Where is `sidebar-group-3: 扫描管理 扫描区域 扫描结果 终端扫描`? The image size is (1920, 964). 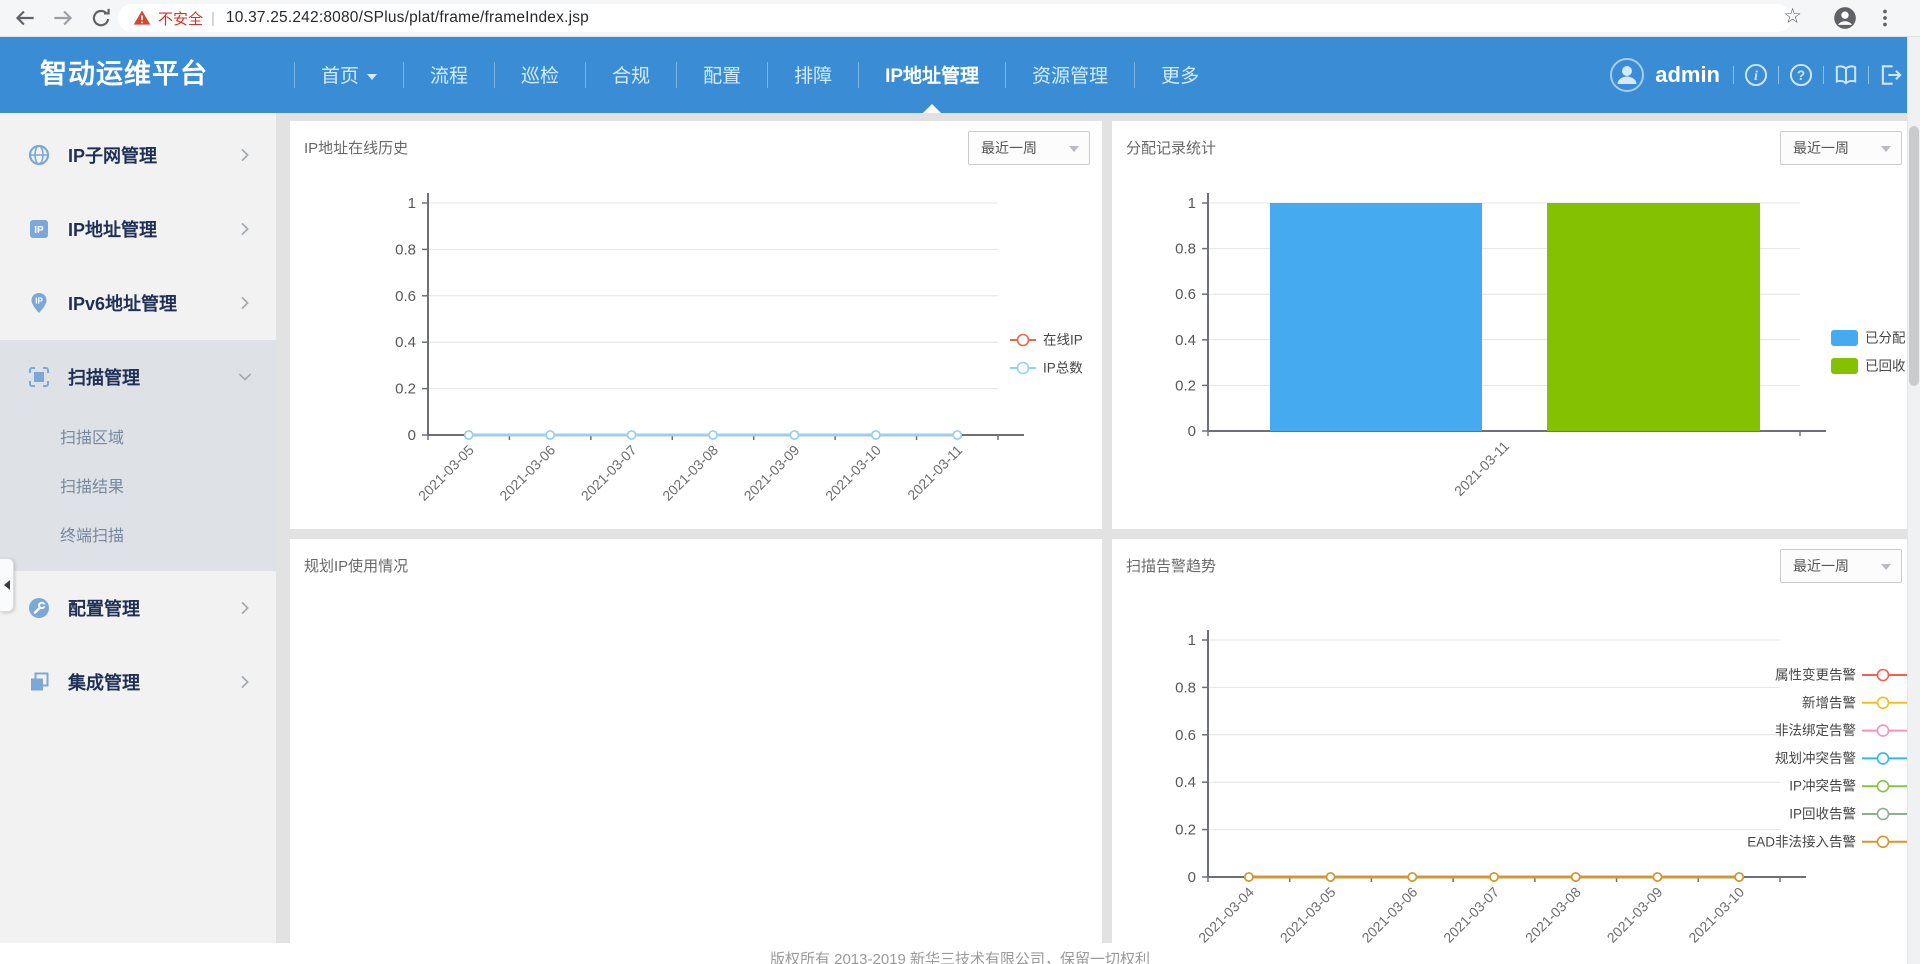
sidebar-group-3: 扫描管理 扫描区域 扫描结果 终端扫描 is located at coordinates (138, 455).